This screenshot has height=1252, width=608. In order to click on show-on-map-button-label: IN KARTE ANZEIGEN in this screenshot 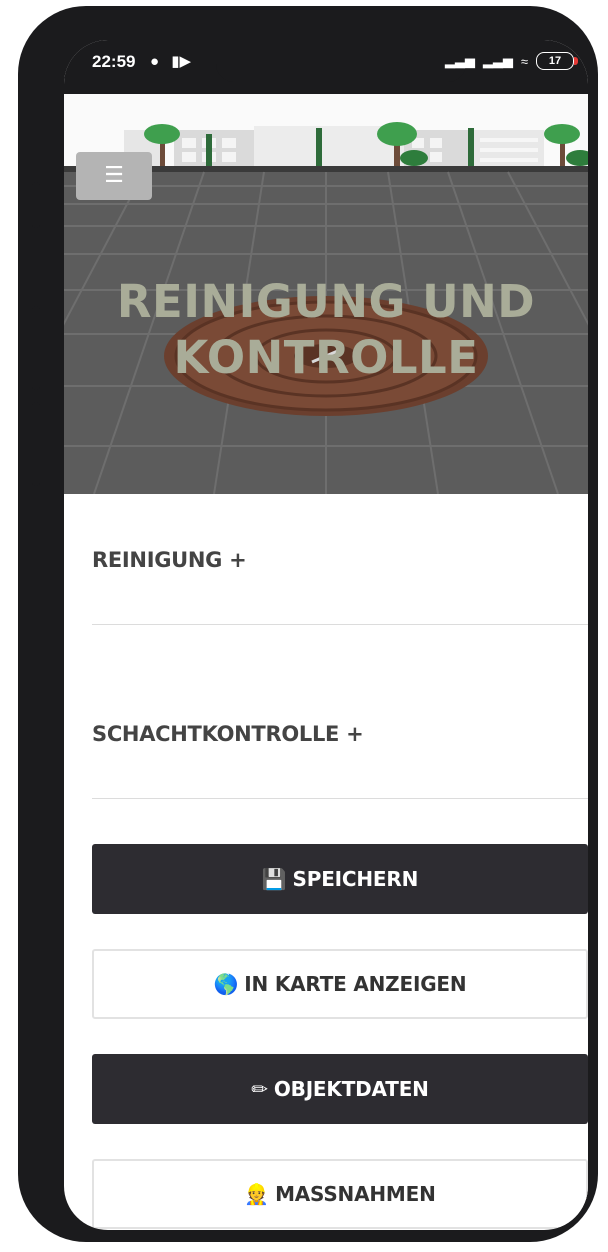, I will do `click(355, 984)`.